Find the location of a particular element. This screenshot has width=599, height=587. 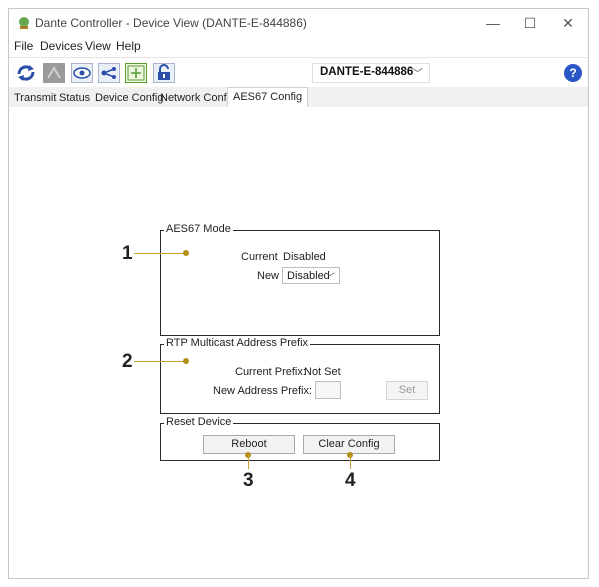

eye-icon is located at coordinates (82, 73).